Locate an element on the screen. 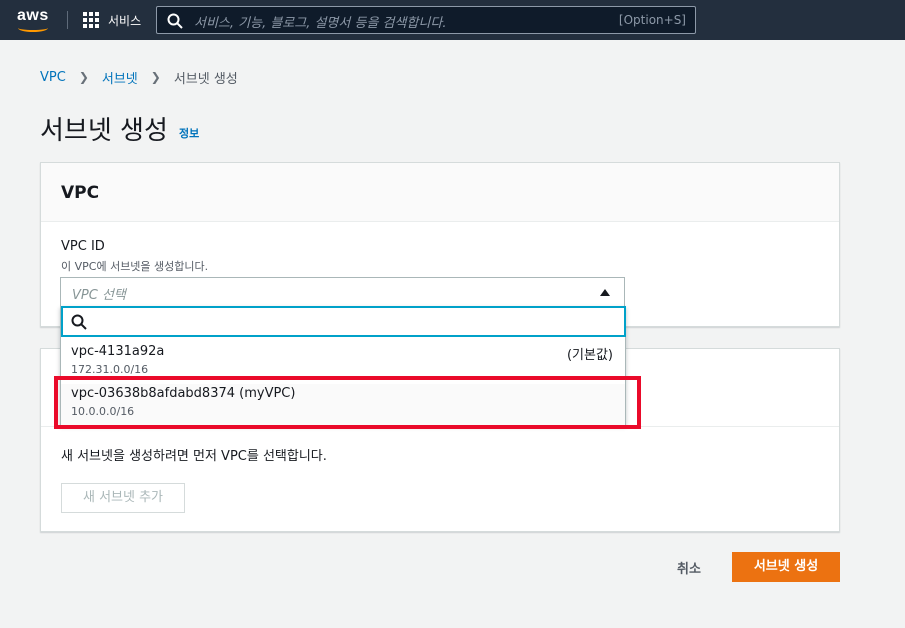 The height and width of the screenshot is (628, 905). vpc-id-label: VPC ID is located at coordinates (83, 246).